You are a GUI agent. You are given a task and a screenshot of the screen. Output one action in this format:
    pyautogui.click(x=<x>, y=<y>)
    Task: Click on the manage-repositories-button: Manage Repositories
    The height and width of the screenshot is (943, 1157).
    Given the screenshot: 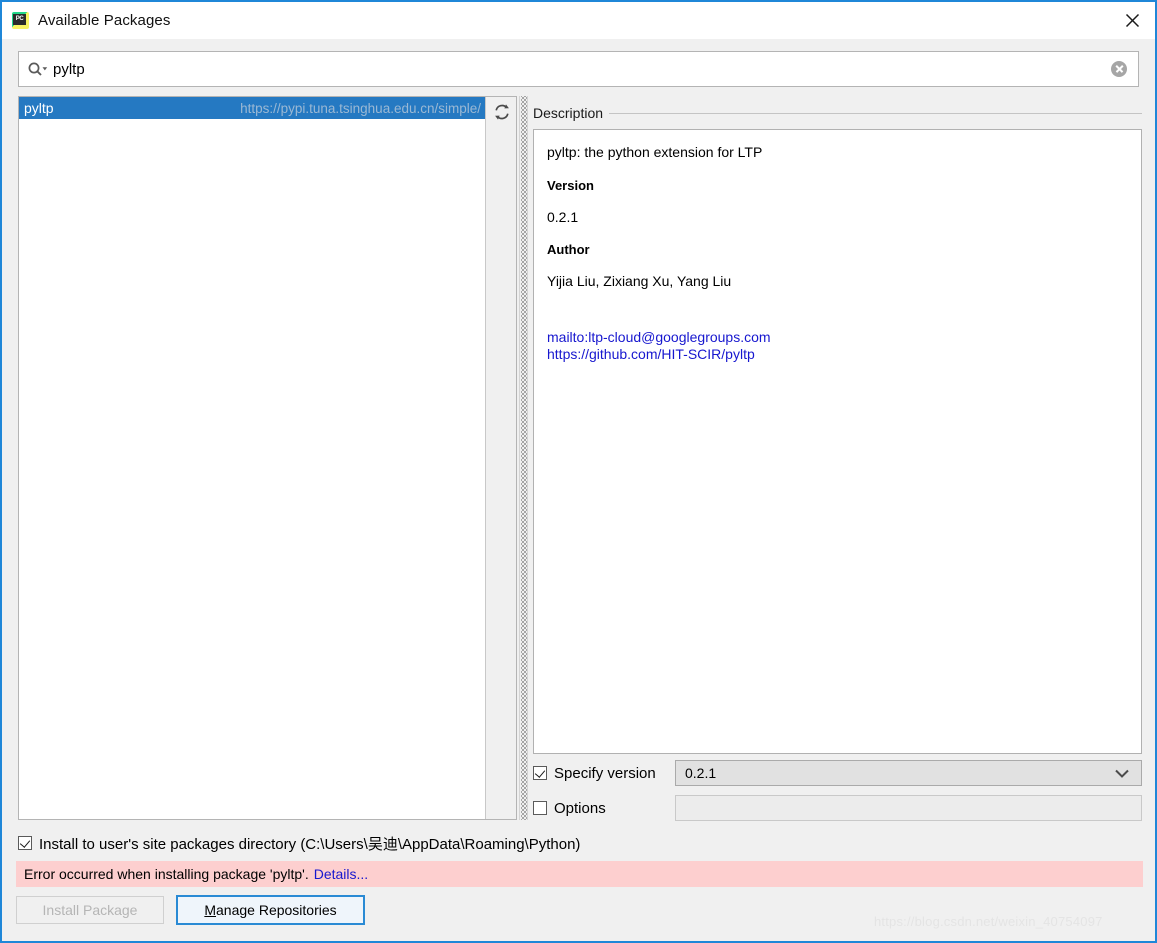 What is the action you would take?
    pyautogui.click(x=270, y=910)
    